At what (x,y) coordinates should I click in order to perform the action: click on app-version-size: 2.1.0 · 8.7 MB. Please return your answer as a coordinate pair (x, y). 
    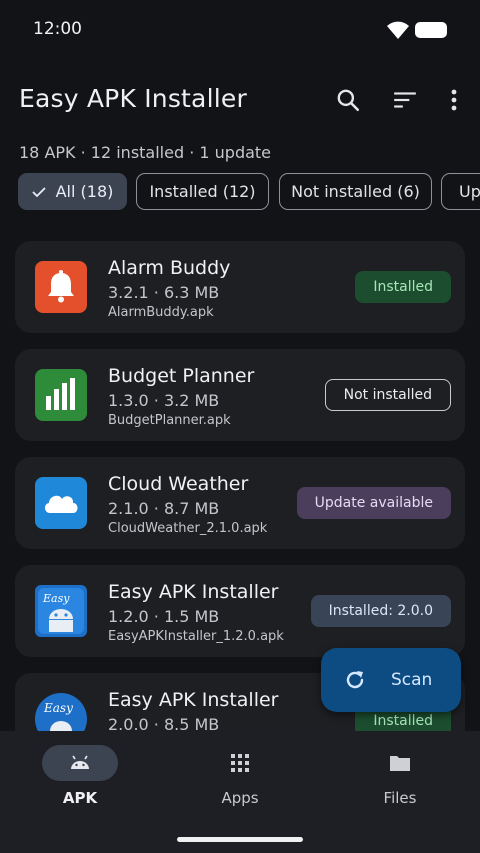
    Looking at the image, I should click on (164, 508).